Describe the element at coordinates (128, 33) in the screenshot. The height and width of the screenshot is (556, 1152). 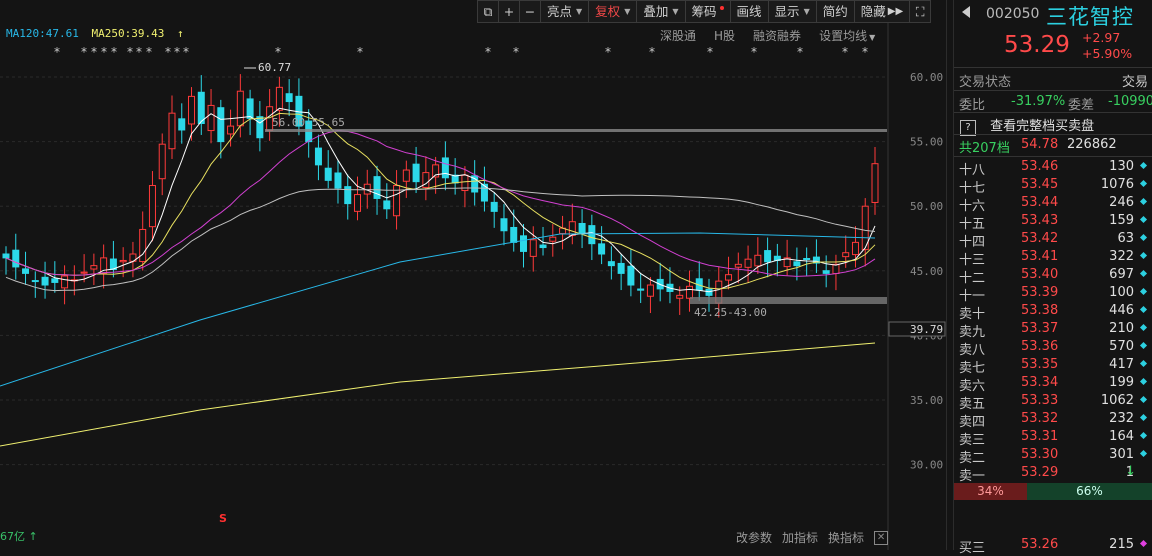
I see `ma250-legend: MA250:39.43` at that location.